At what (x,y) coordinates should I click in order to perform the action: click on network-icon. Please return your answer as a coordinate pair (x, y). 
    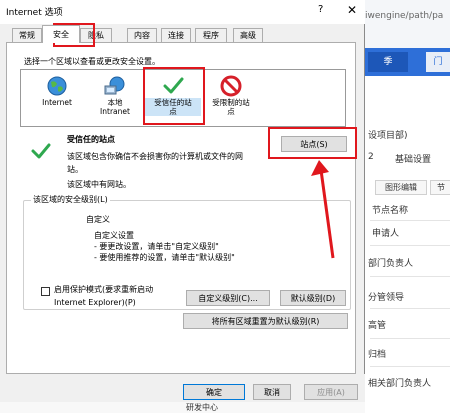
    Looking at the image, I should click on (114, 85).